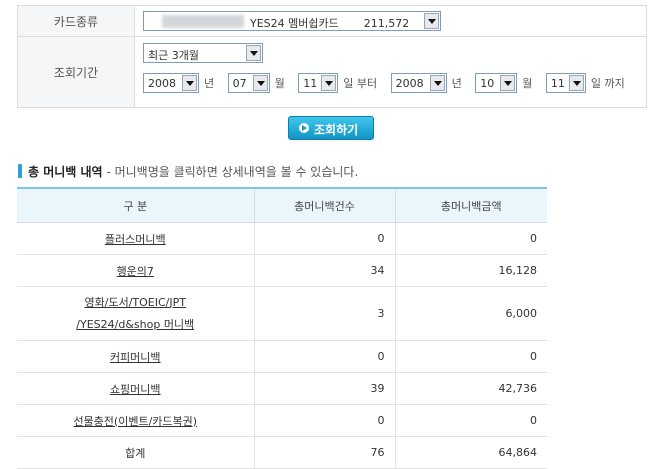 Image resolution: width=661 pixels, height=469 pixels. What do you see at coordinates (76, 72) in the screenshot?
I see `period-label: 조회기간` at bounding box center [76, 72].